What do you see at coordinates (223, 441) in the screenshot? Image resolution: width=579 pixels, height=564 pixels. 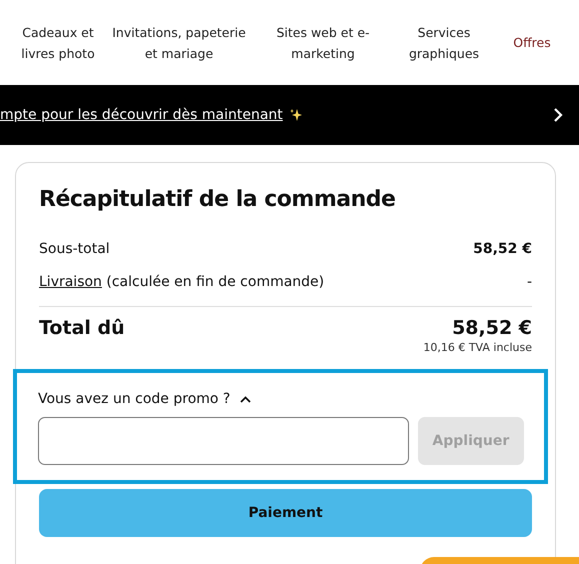 I see `promo-code-field` at bounding box center [223, 441].